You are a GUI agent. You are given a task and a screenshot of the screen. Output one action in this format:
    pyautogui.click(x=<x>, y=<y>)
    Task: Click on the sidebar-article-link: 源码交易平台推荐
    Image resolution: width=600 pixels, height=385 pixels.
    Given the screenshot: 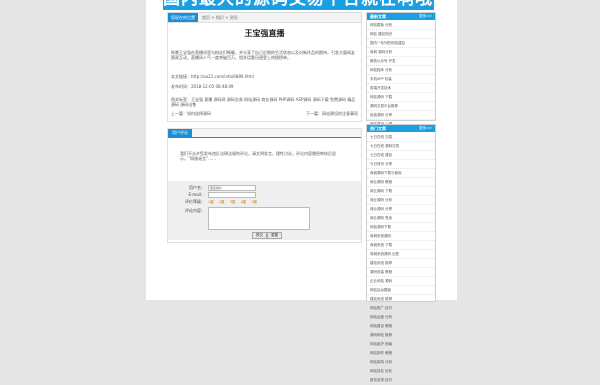 What is the action you would take?
    pyautogui.click(x=401, y=106)
    